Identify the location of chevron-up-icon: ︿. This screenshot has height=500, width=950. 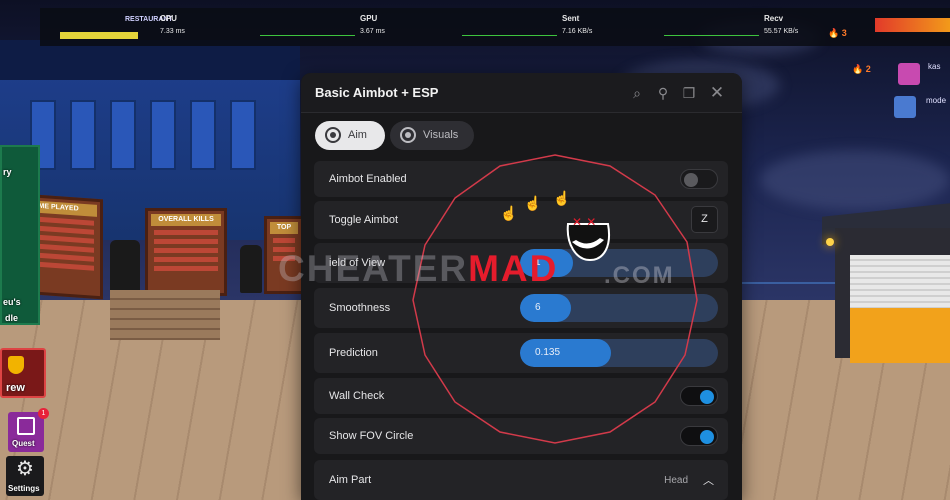
(708, 480).